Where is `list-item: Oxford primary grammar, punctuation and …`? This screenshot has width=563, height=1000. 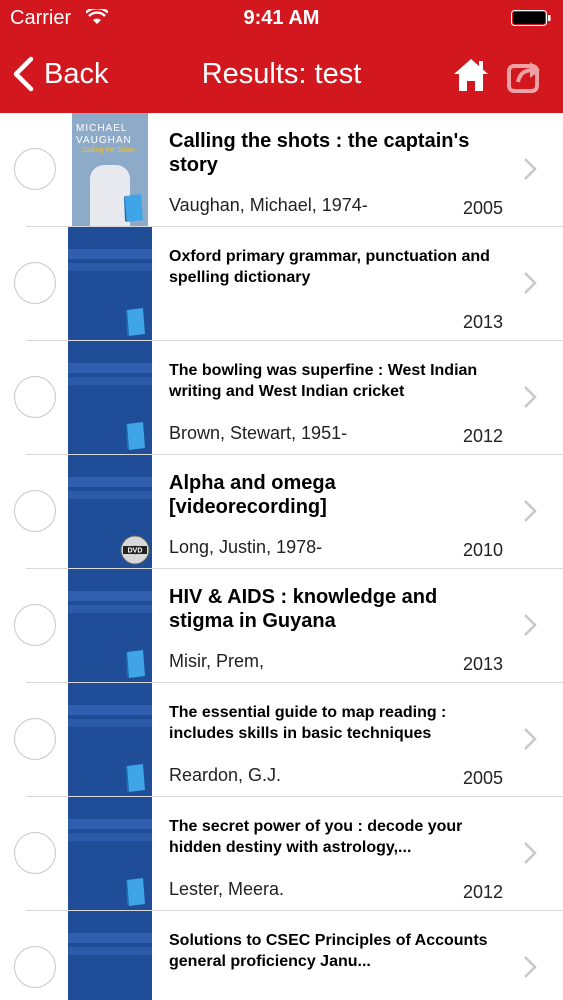 list-item: Oxford primary grammar, punctuation and … is located at coordinates (281, 284).